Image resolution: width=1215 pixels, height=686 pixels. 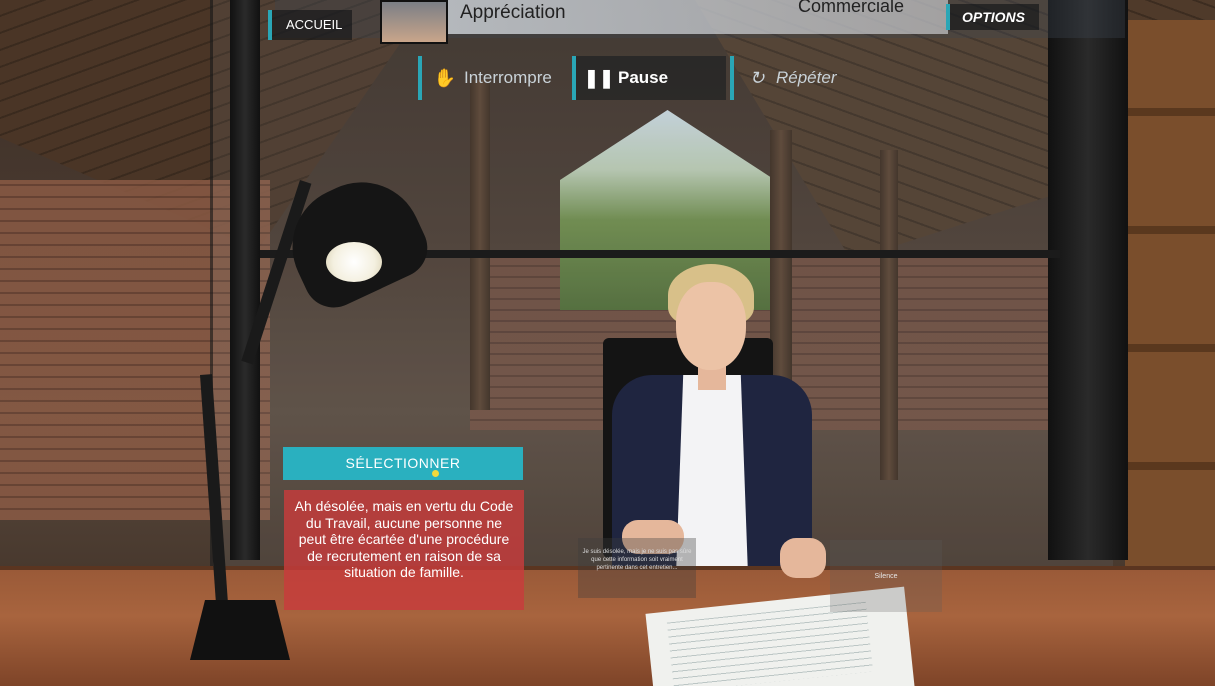 What do you see at coordinates (711, 326) in the screenshot?
I see `interviewer-face` at bounding box center [711, 326].